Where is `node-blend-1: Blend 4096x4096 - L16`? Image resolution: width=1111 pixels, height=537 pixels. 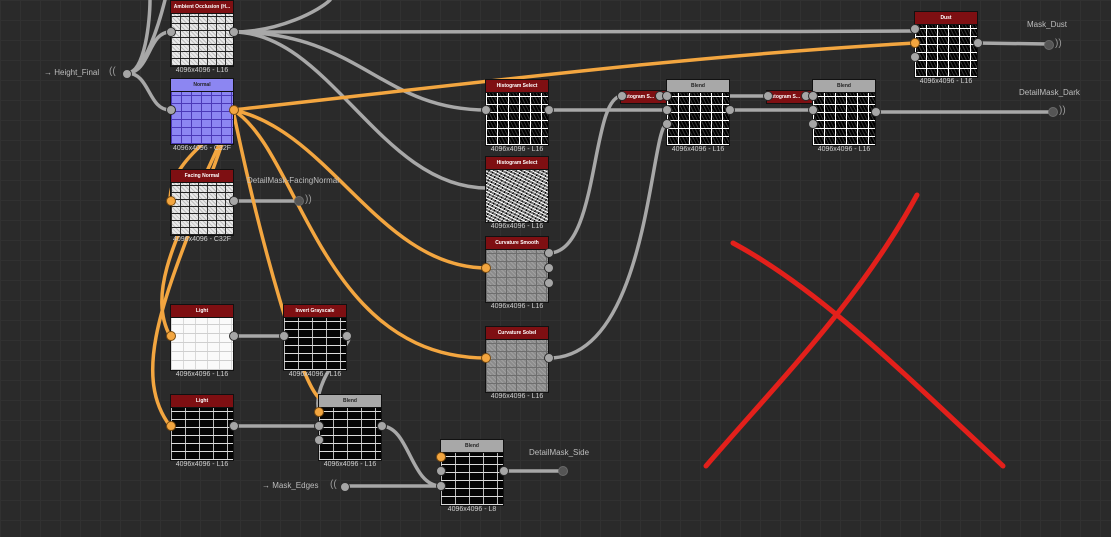 node-blend-1: Blend 4096x4096 - L16 is located at coordinates (350, 431).